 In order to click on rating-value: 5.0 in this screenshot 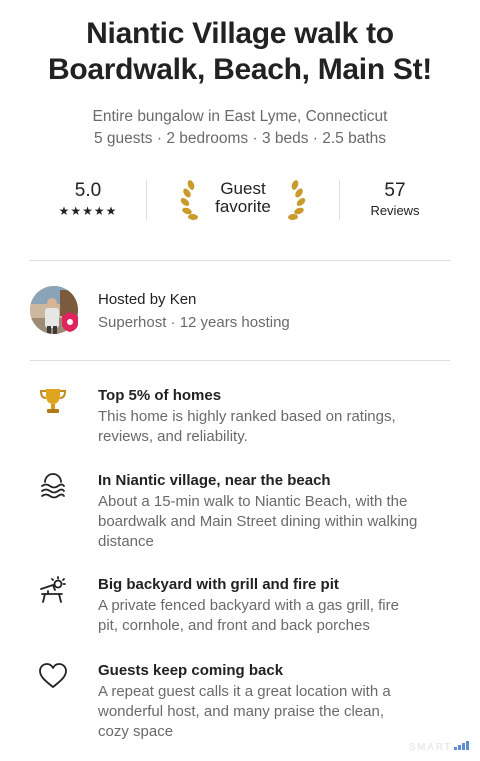, I will do `click(88, 190)`.